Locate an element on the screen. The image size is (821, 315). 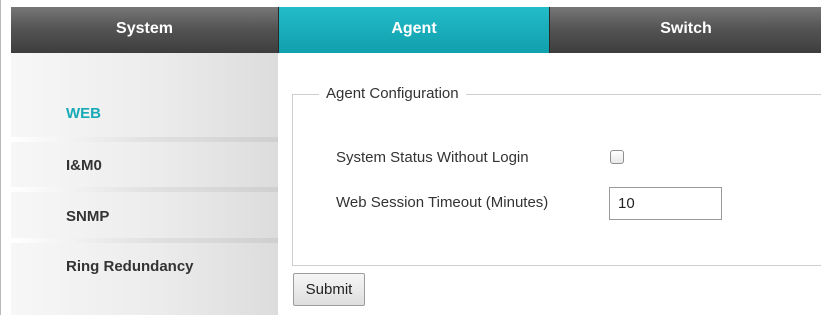
agent-configuration-legend: Agent Configuration is located at coordinates (392, 93).